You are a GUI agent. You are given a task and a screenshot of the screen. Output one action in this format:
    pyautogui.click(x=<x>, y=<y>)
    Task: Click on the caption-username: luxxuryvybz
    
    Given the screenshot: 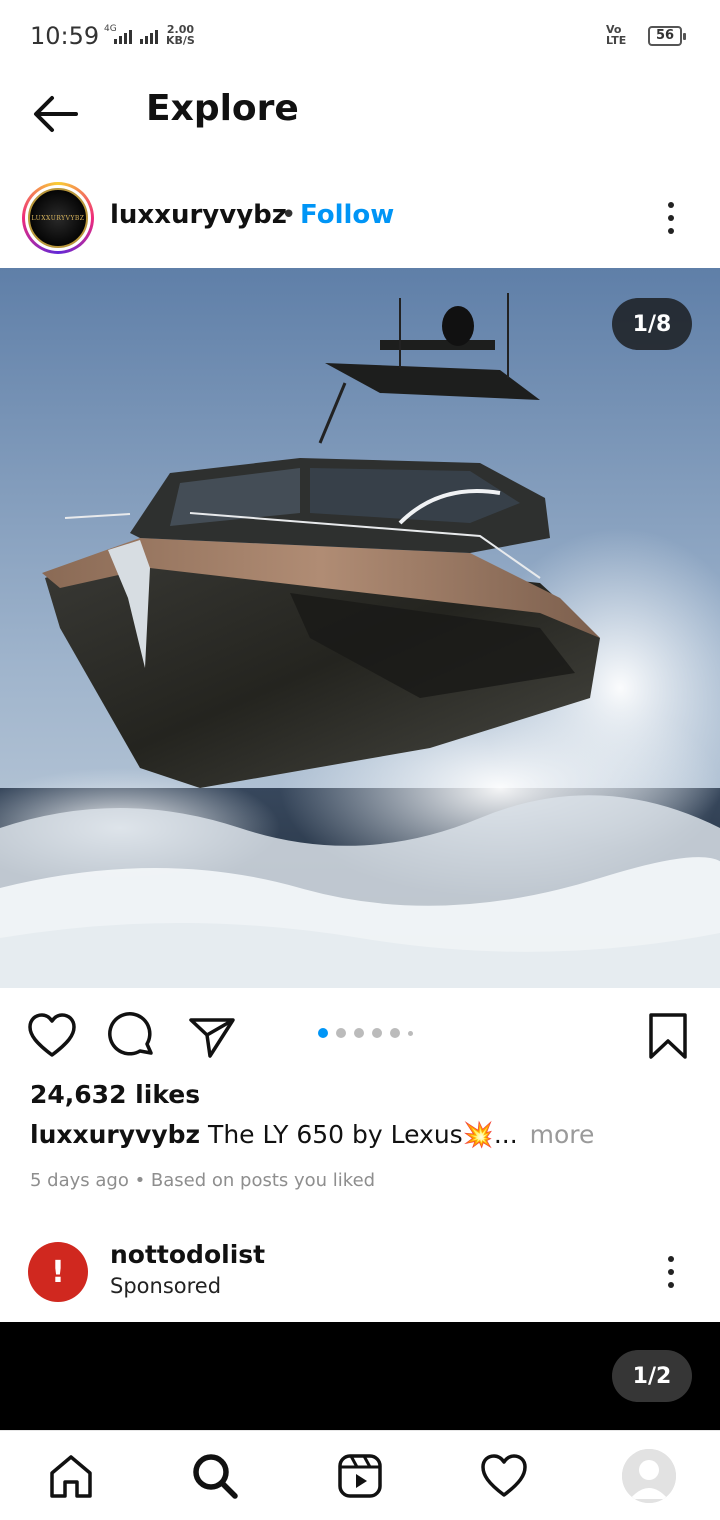 What is the action you would take?
    pyautogui.click(x=115, y=1134)
    